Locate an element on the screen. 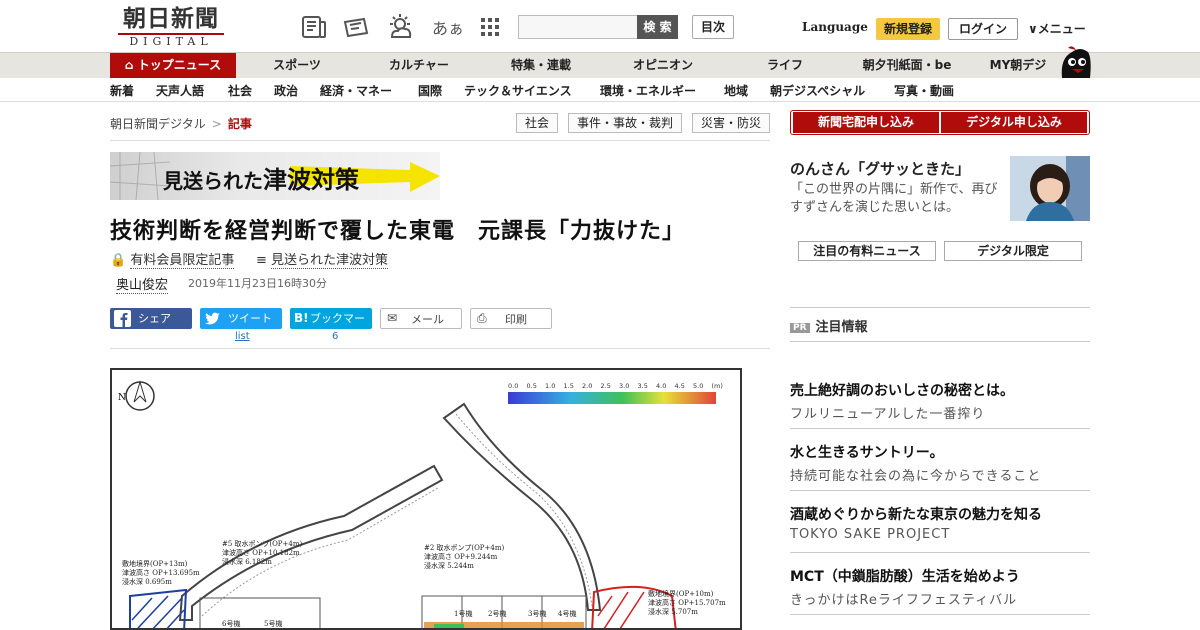  hatena-count: 6 is located at coordinates (335, 336).